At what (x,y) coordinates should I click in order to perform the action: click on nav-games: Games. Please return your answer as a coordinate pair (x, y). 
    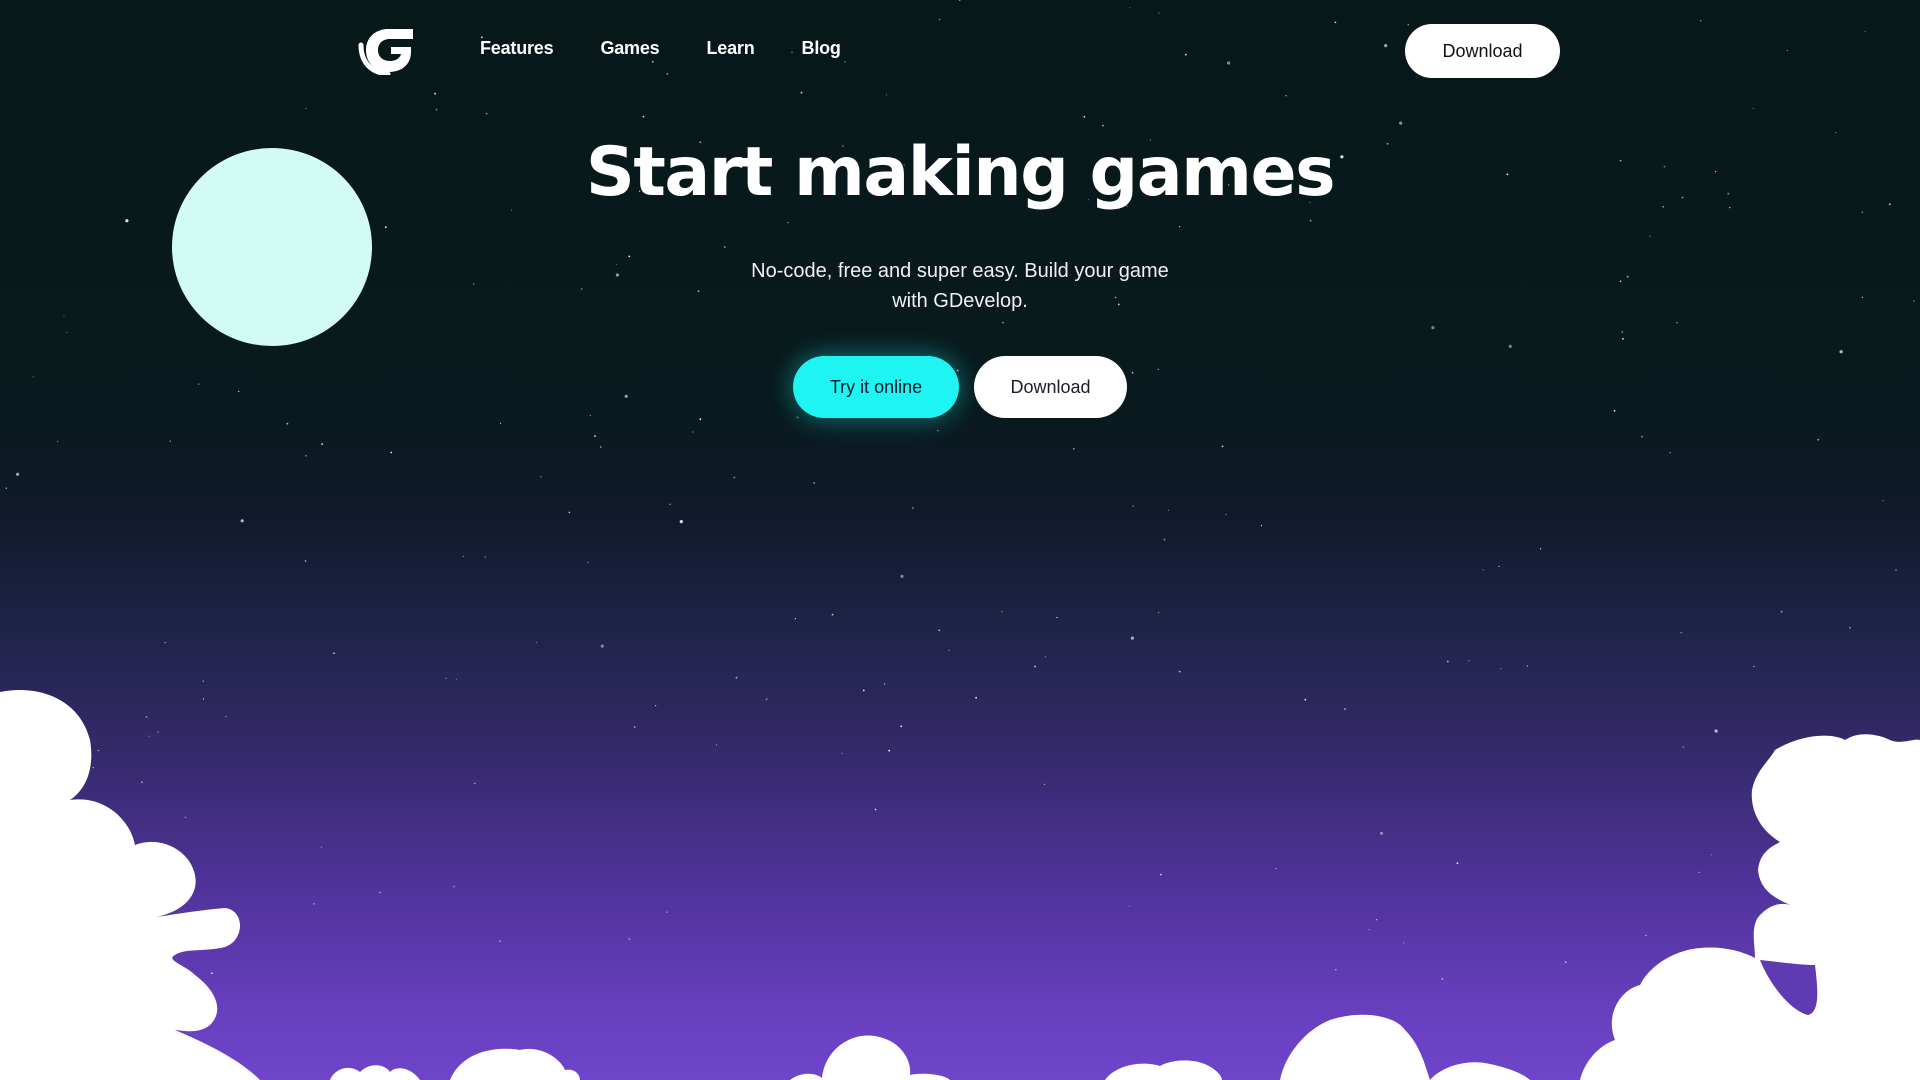
    Looking at the image, I should click on (629, 48).